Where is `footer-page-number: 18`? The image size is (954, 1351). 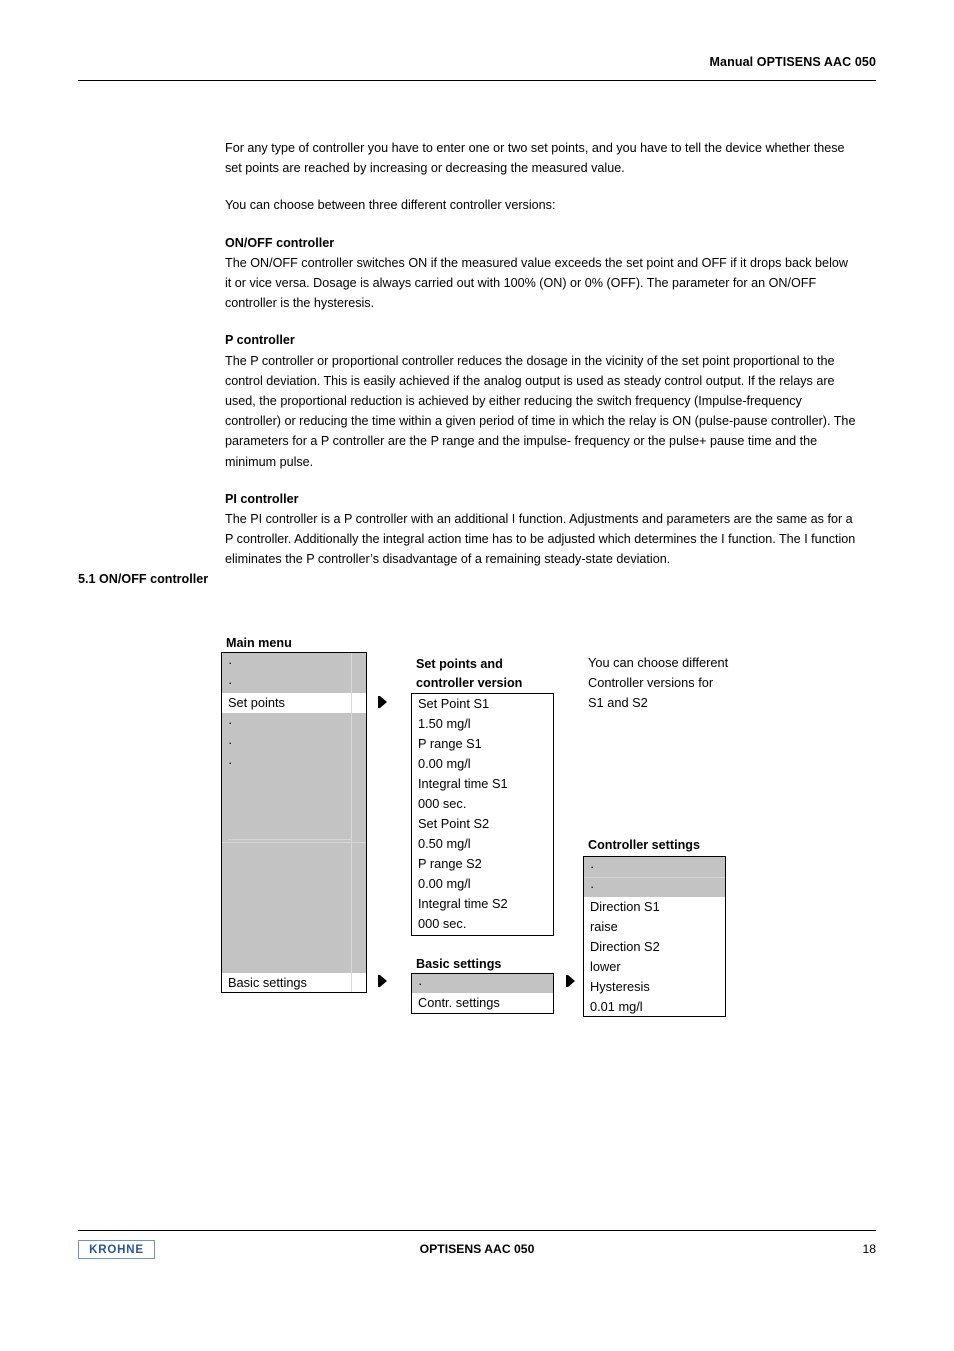
footer-page-number: 18 is located at coordinates (869, 1249).